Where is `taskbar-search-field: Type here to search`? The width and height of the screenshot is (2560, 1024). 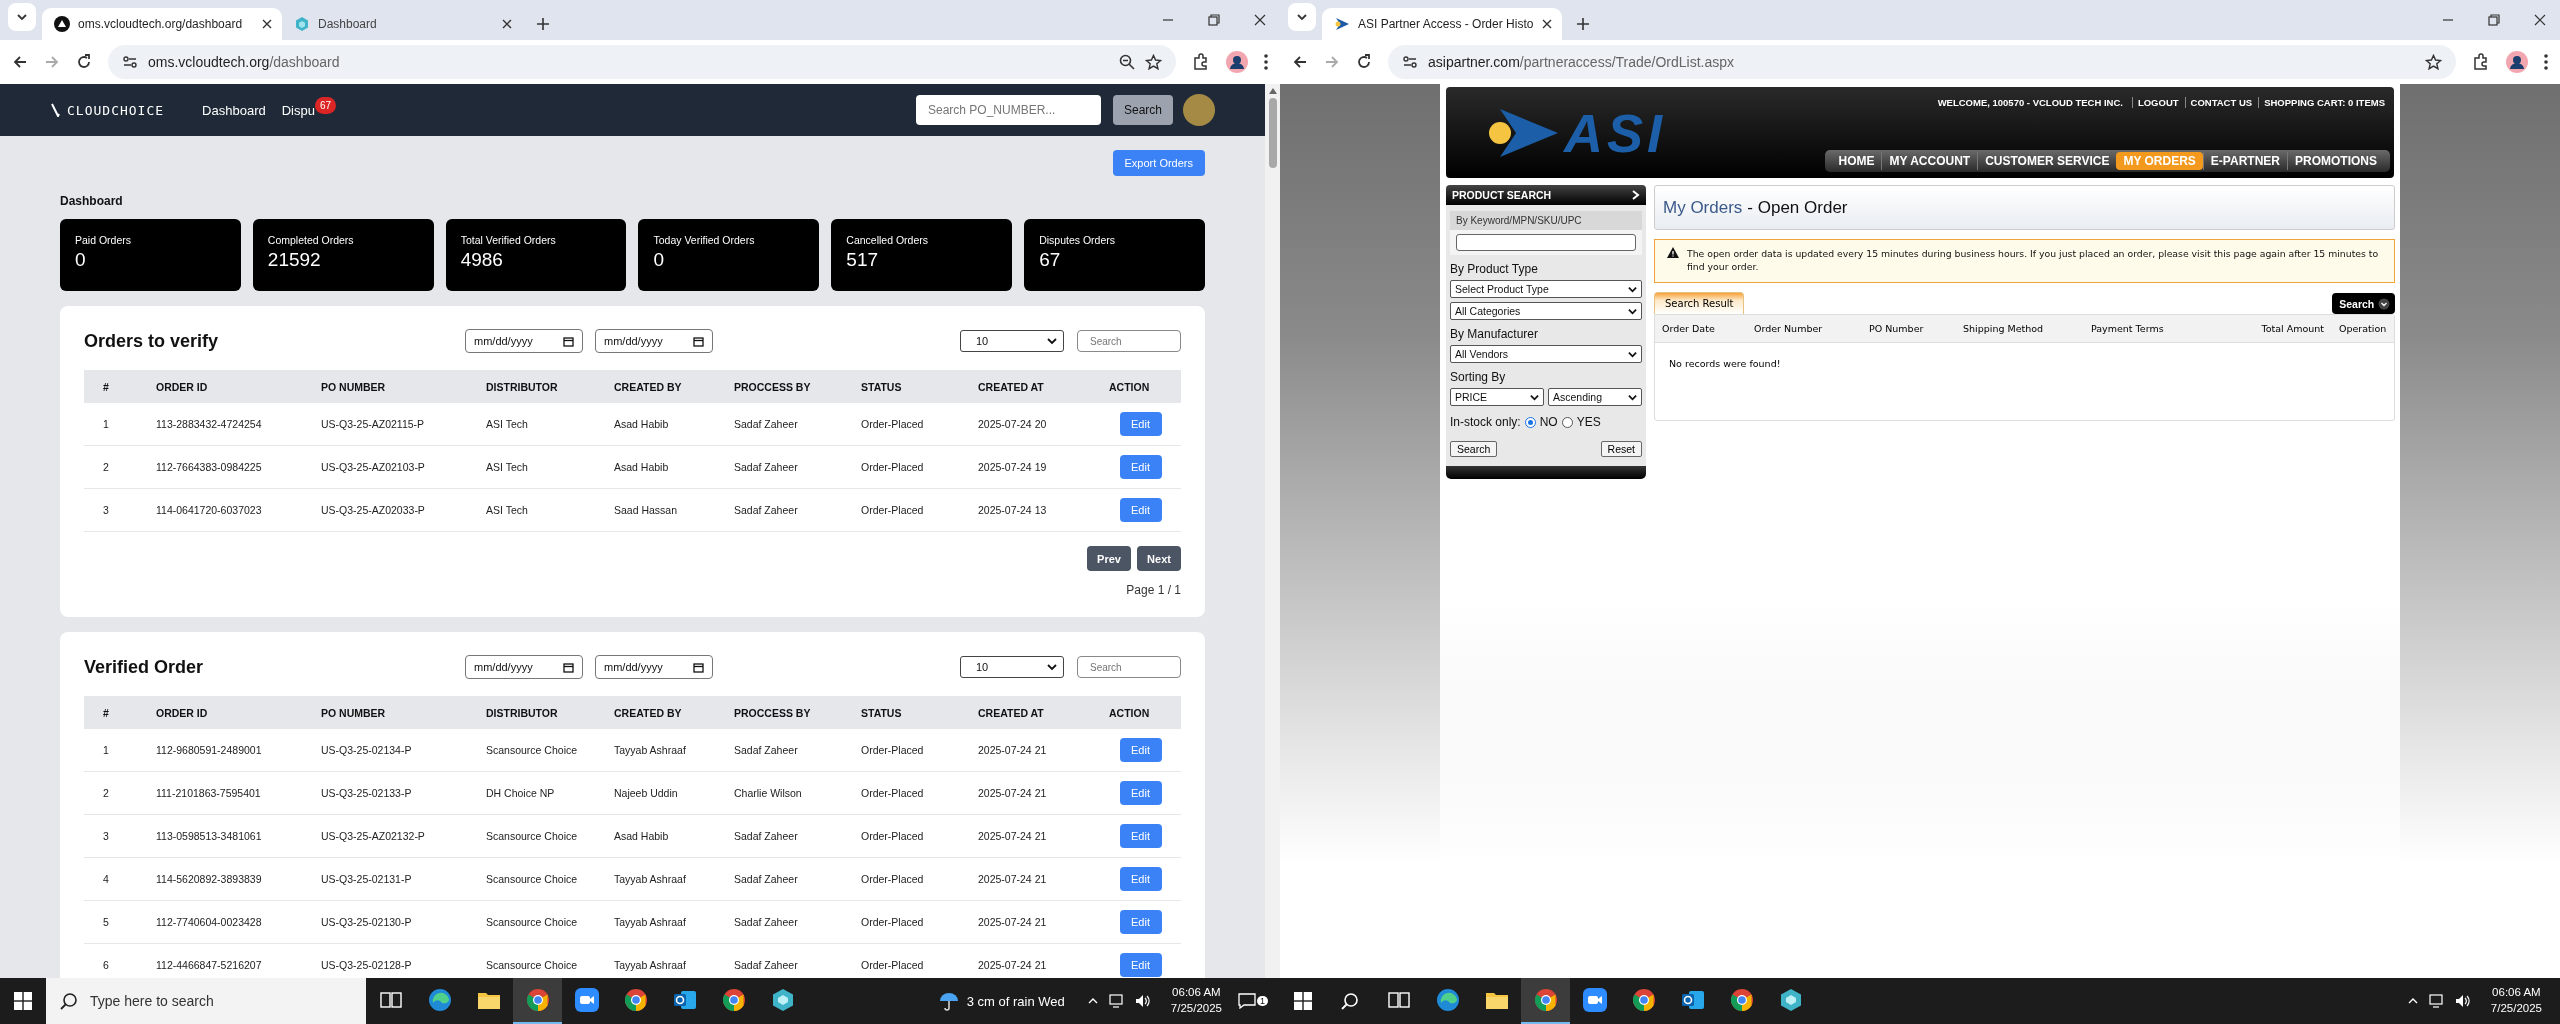
taskbar-search-field: Type here to search is located at coordinates (228, 1001).